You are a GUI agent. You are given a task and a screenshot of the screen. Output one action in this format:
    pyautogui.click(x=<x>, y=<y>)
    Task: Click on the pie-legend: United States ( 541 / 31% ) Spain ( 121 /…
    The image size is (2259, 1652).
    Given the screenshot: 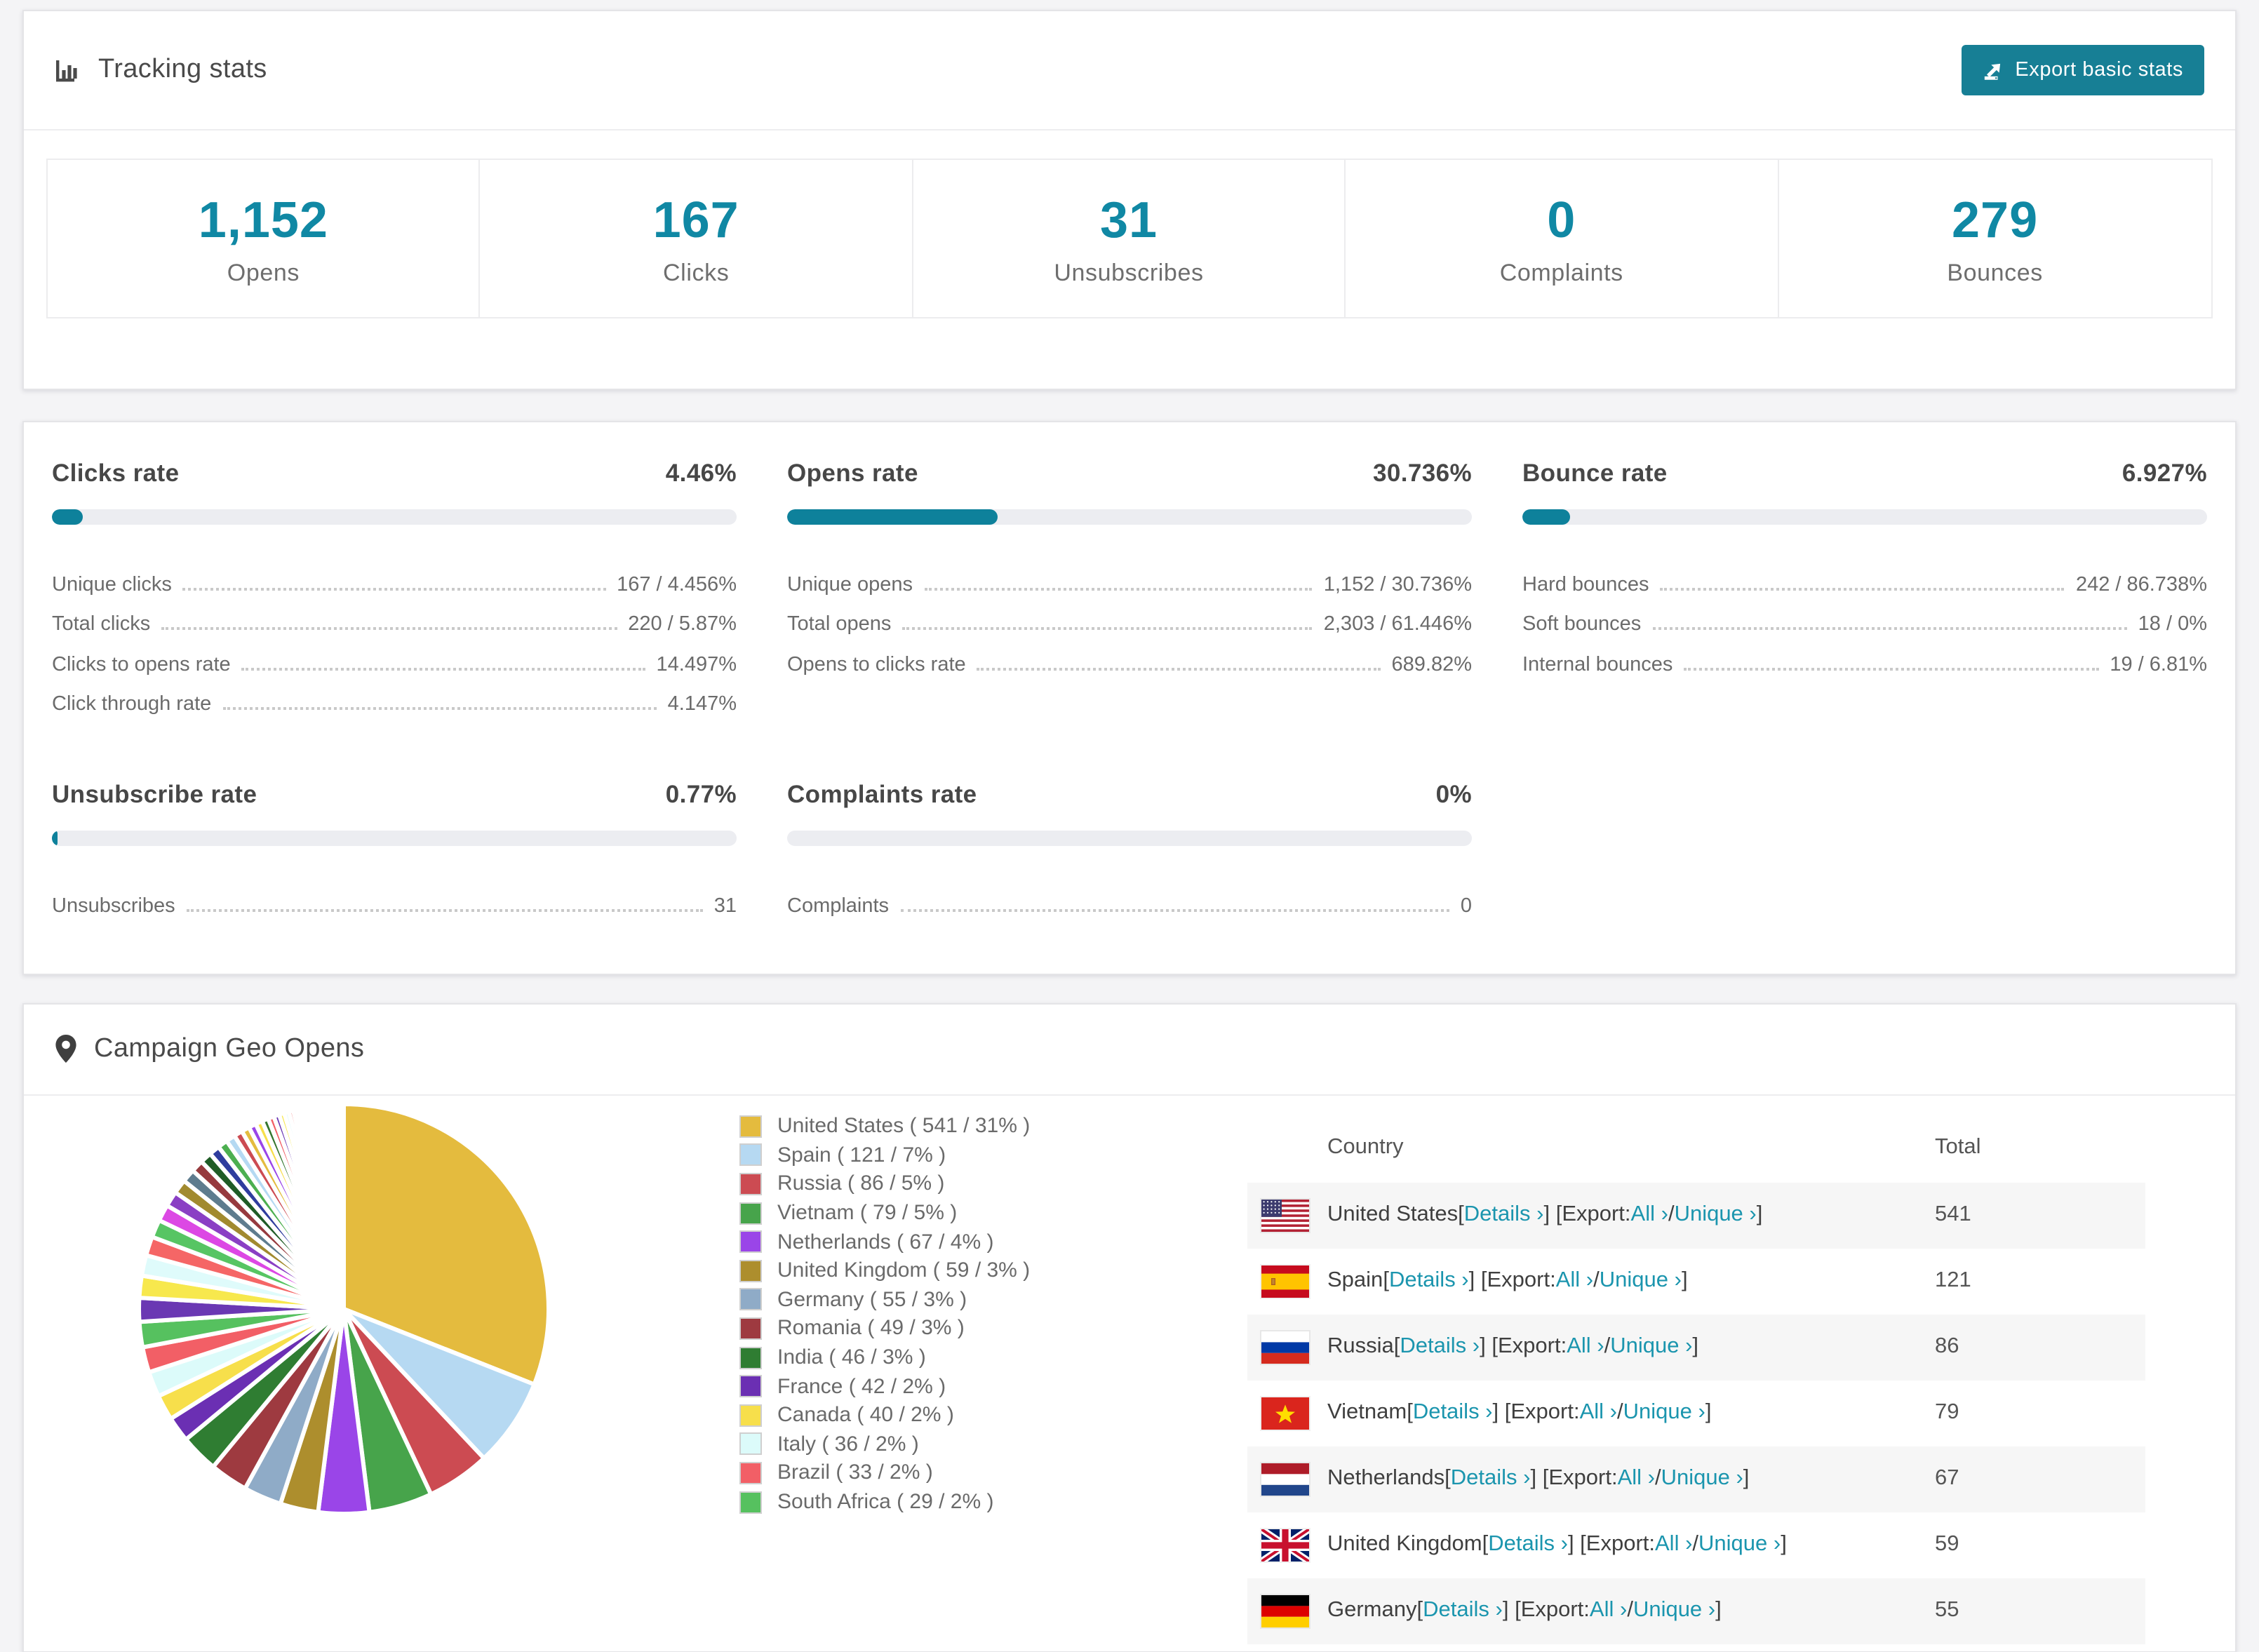 What is the action you would take?
    pyautogui.click(x=989, y=1369)
    